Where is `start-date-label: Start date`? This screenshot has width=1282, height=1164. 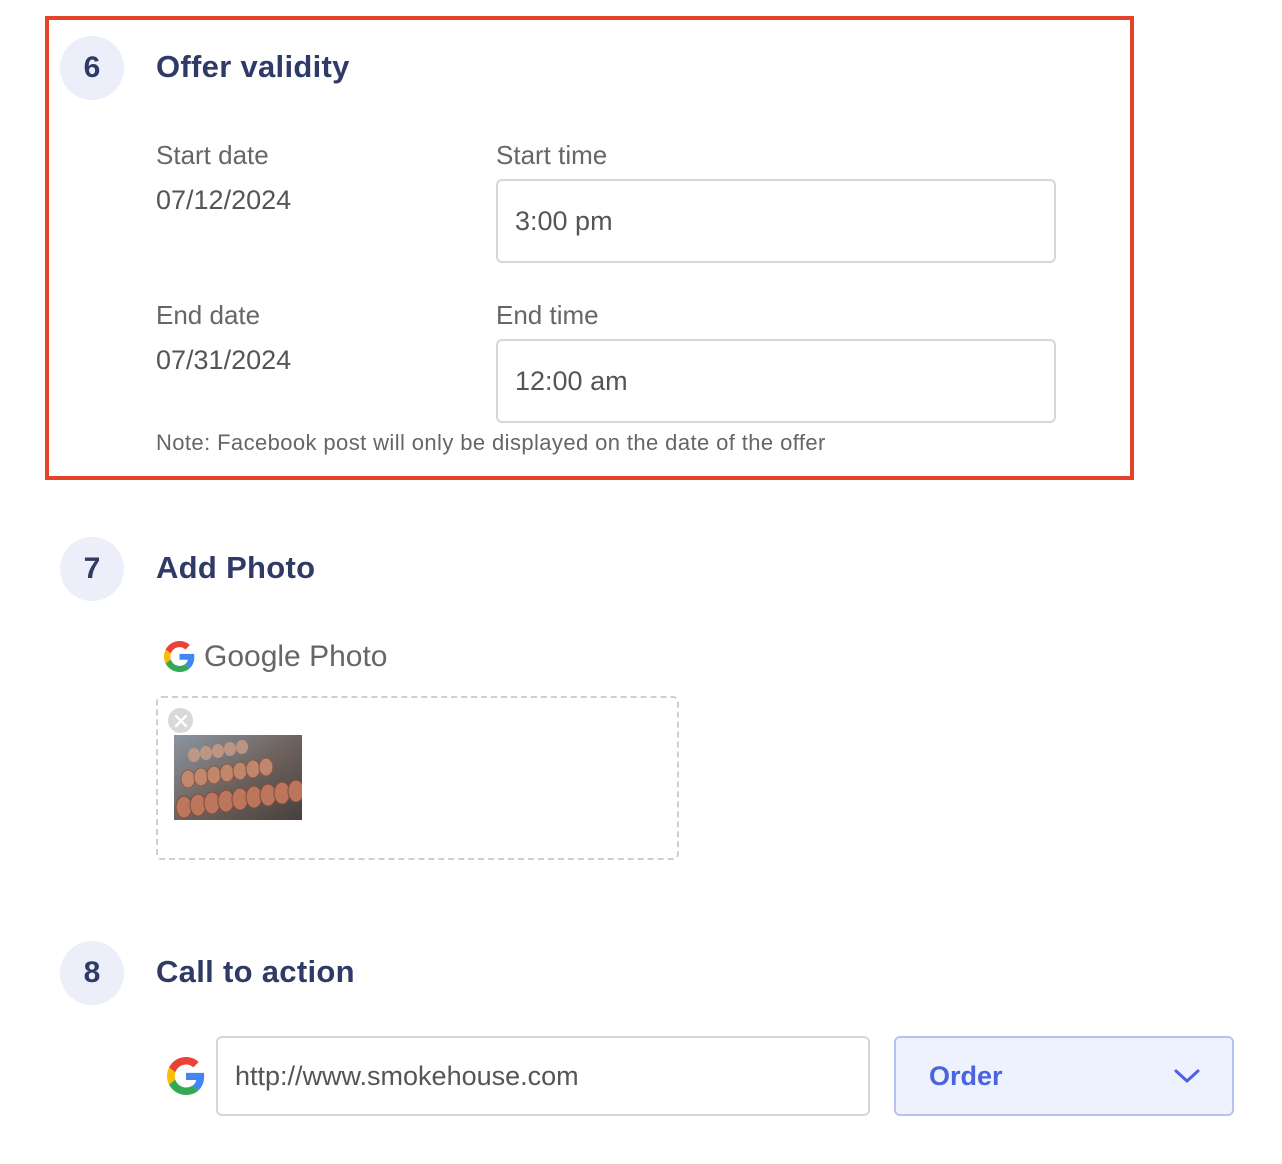
start-date-label: Start date is located at coordinates (212, 155).